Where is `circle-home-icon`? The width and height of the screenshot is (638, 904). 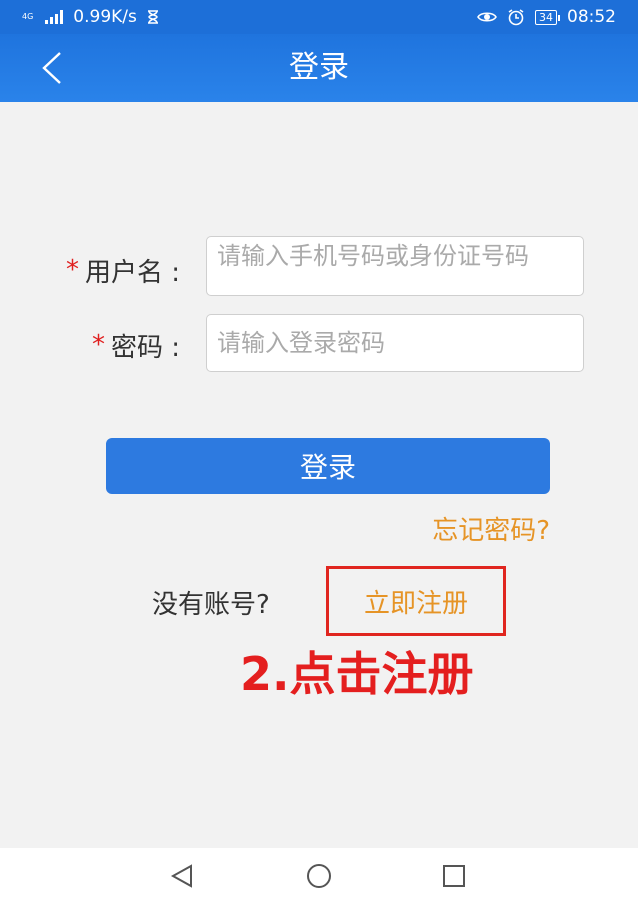 circle-home-icon is located at coordinates (319, 876).